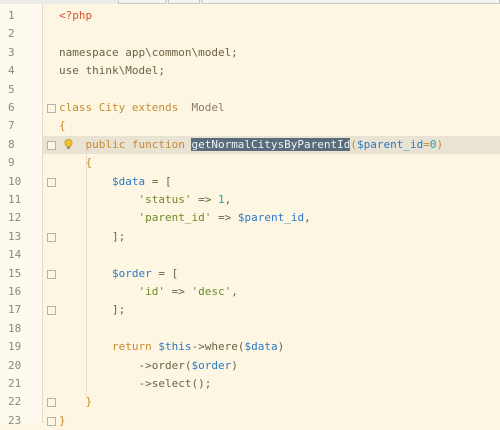 This screenshot has width=500, height=430. Describe the element at coordinates (68, 144) in the screenshot. I see `lightbulb-icon` at that location.